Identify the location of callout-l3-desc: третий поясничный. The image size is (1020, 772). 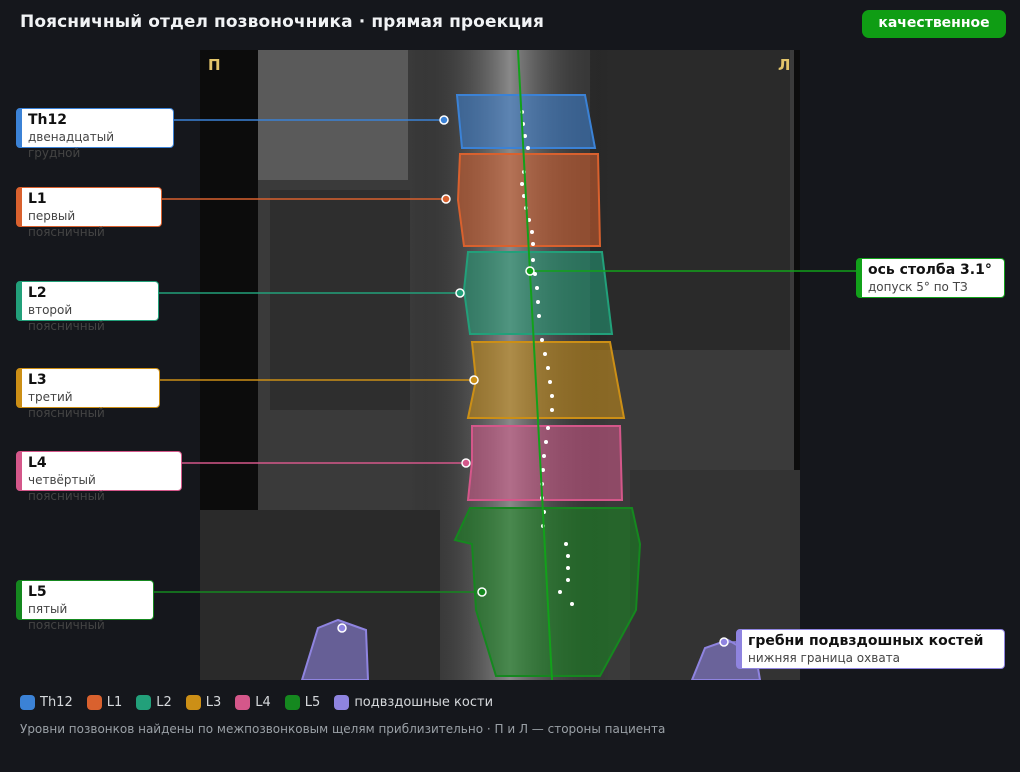
(66, 405).